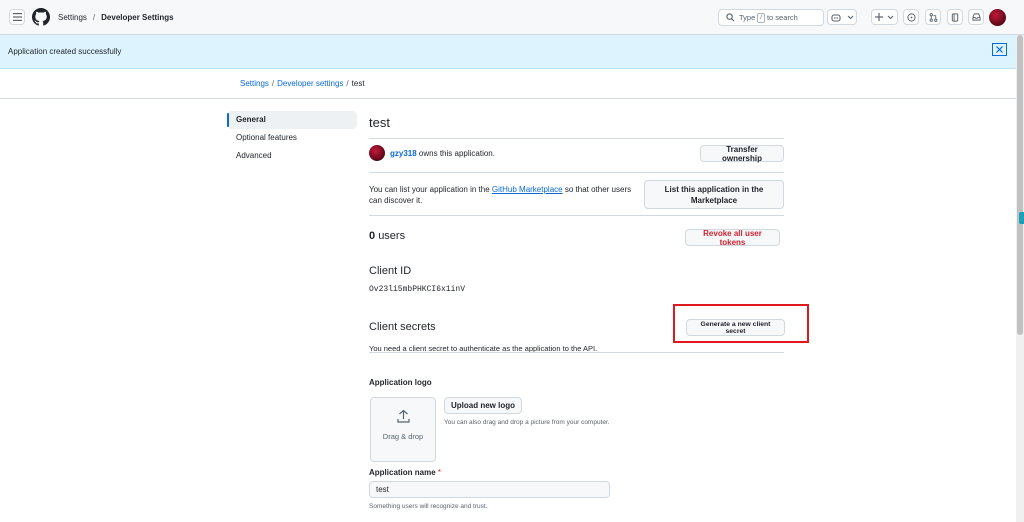 The width and height of the screenshot is (1024, 522). What do you see at coordinates (489, 489) in the screenshot?
I see `application-name-input` at bounding box center [489, 489].